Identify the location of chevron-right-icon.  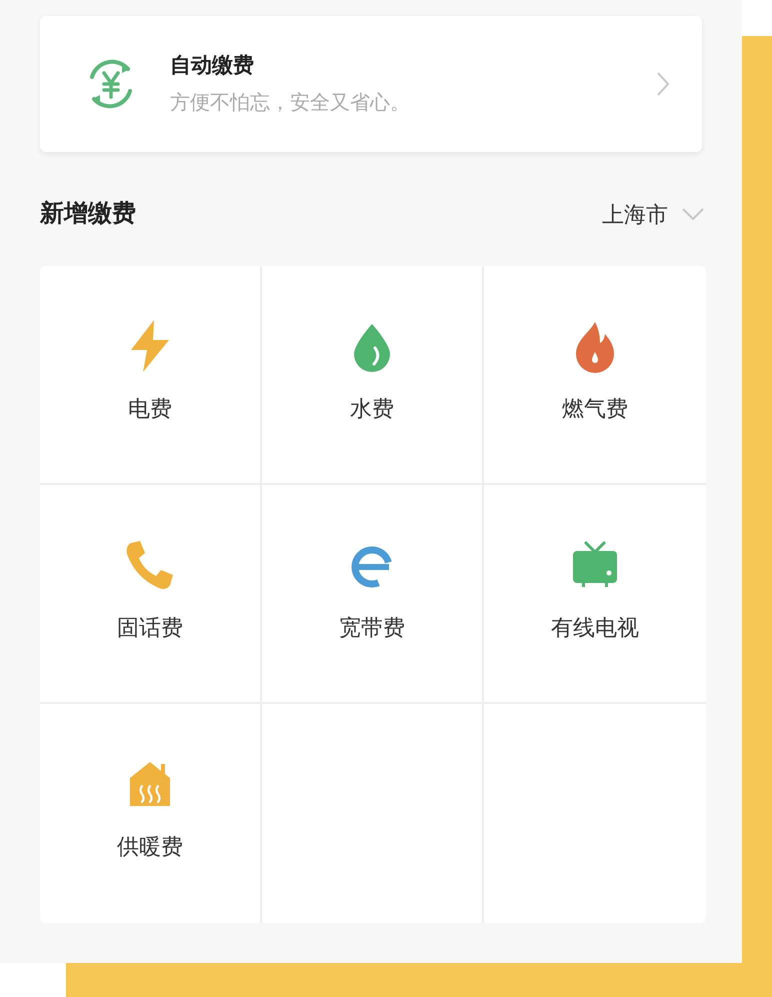
(663, 84).